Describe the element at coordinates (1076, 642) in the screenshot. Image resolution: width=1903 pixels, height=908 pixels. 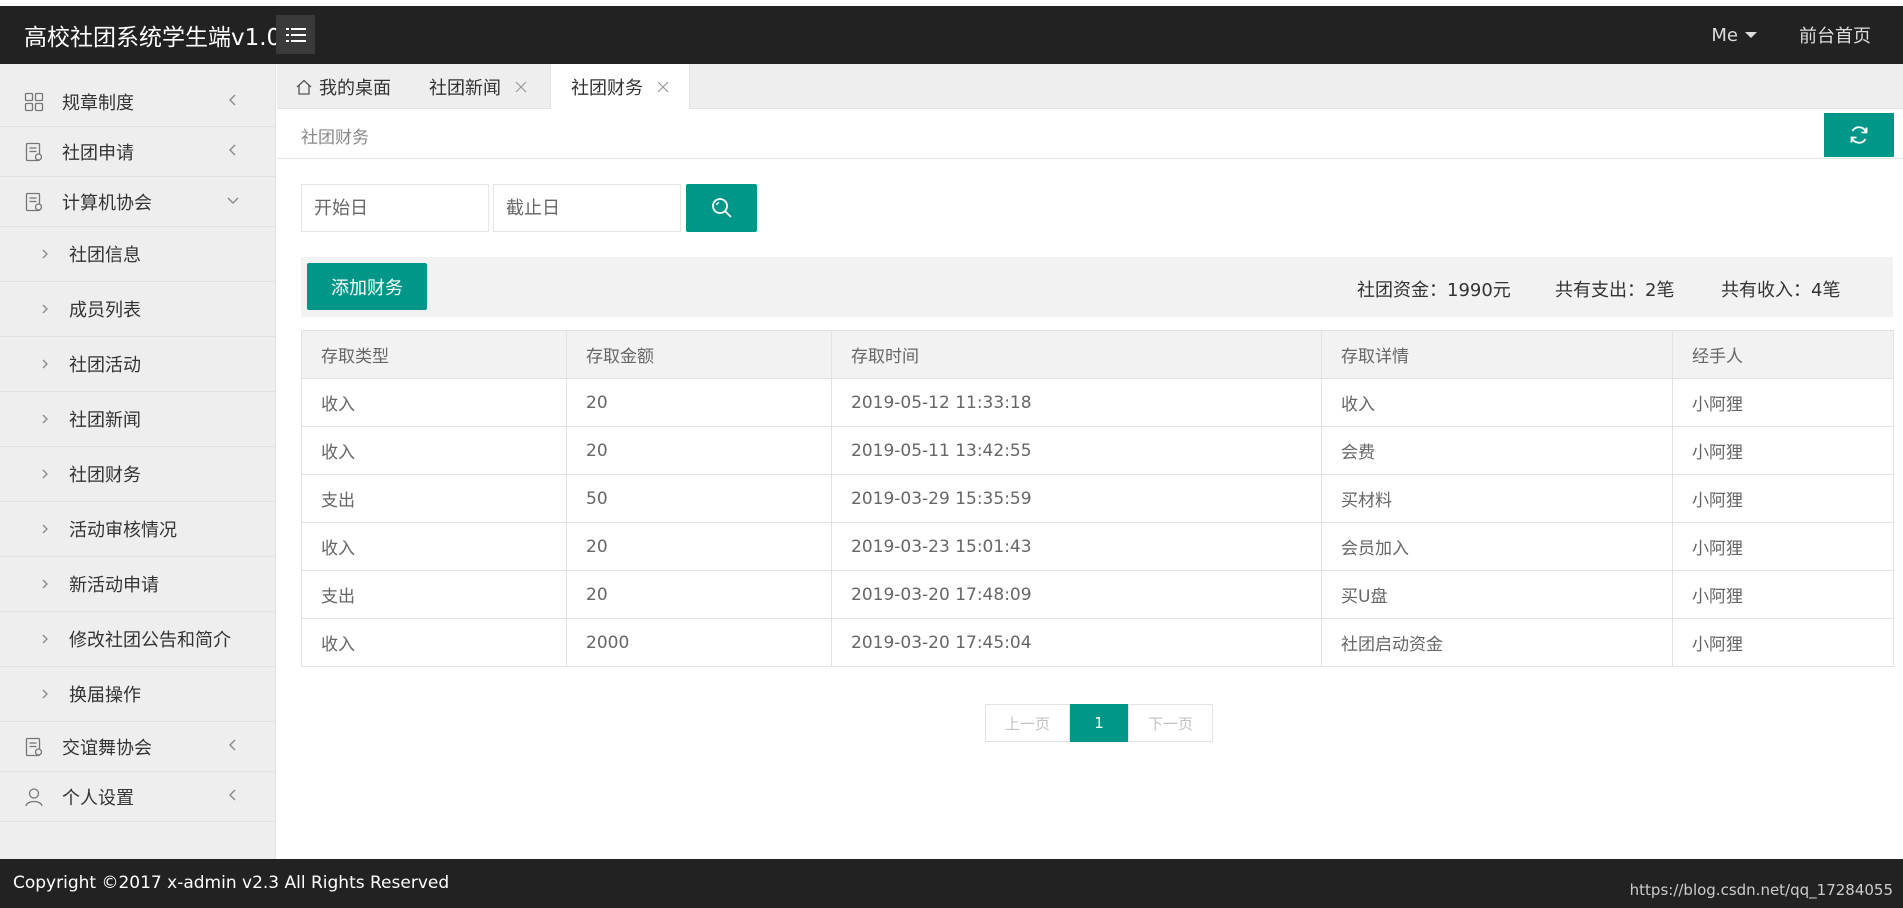
I see `cell-time: 2019-03-20 17:45:04` at that location.